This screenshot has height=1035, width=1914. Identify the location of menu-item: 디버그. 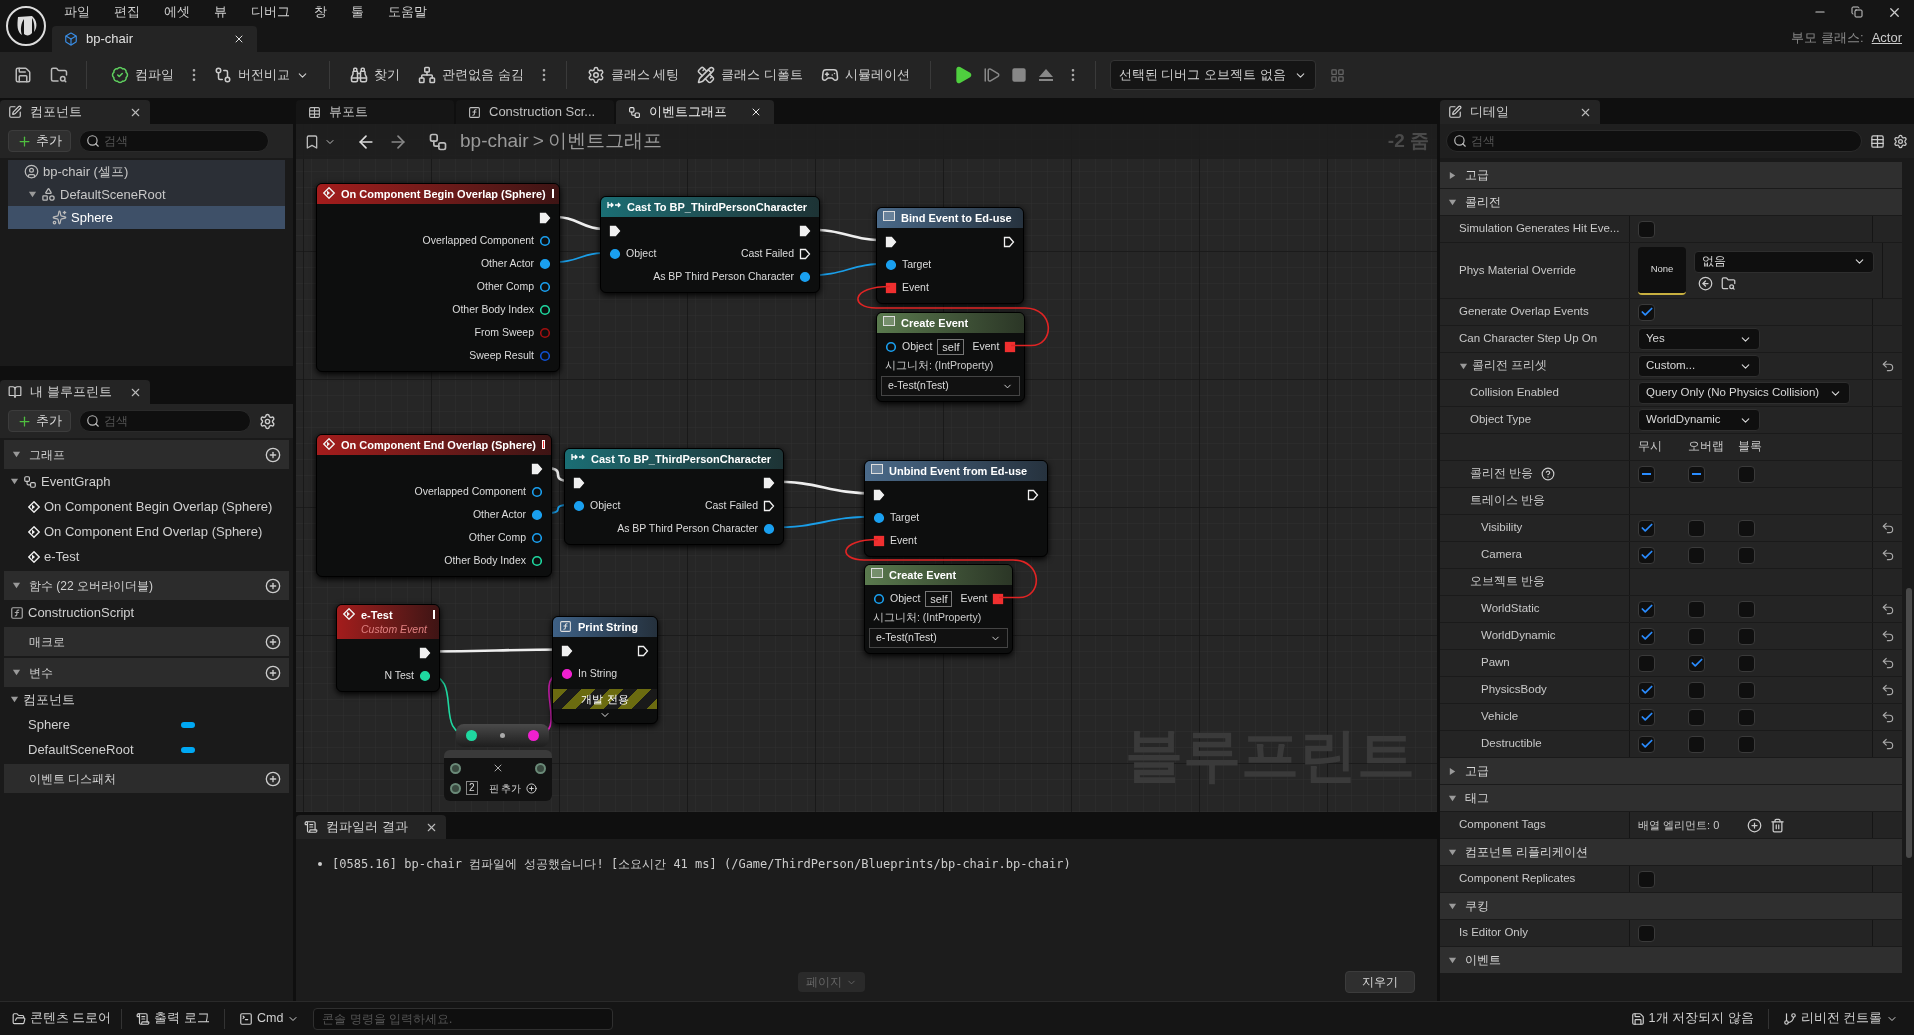
(270, 12).